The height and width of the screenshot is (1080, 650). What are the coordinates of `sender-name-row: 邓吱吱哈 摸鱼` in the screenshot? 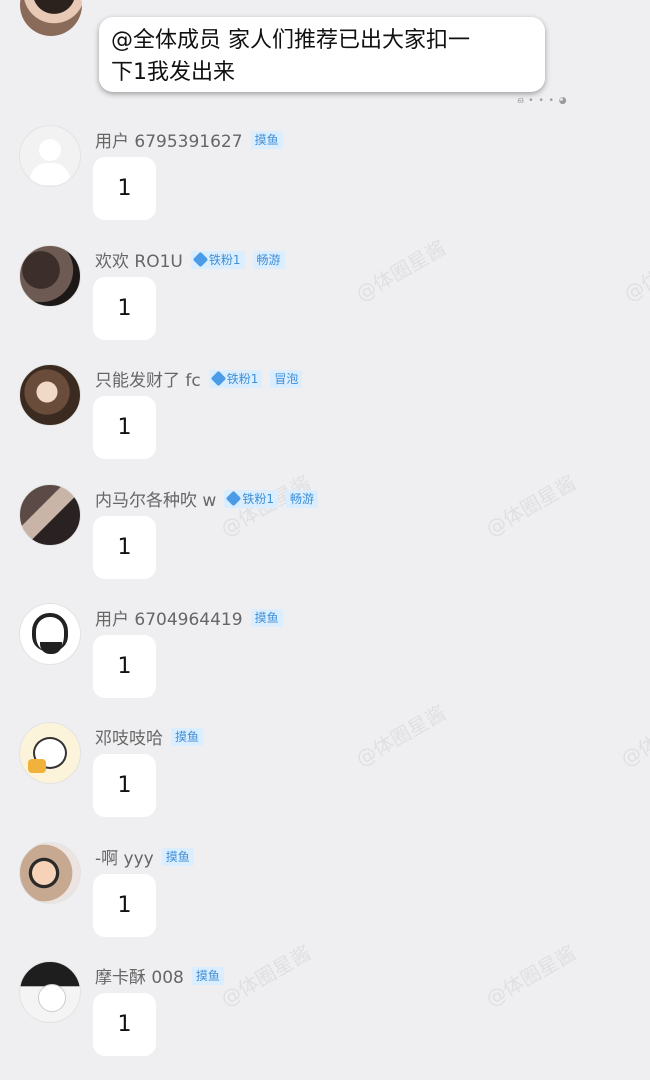 It's located at (149, 736).